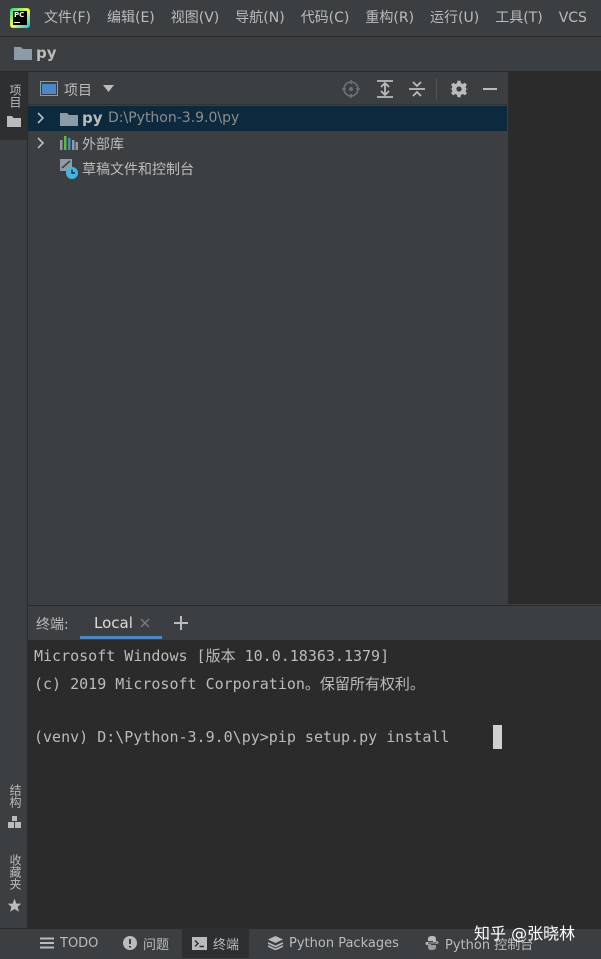 The image size is (601, 959). I want to click on bottom-tab-python-packages: Python Packages, so click(333, 943).